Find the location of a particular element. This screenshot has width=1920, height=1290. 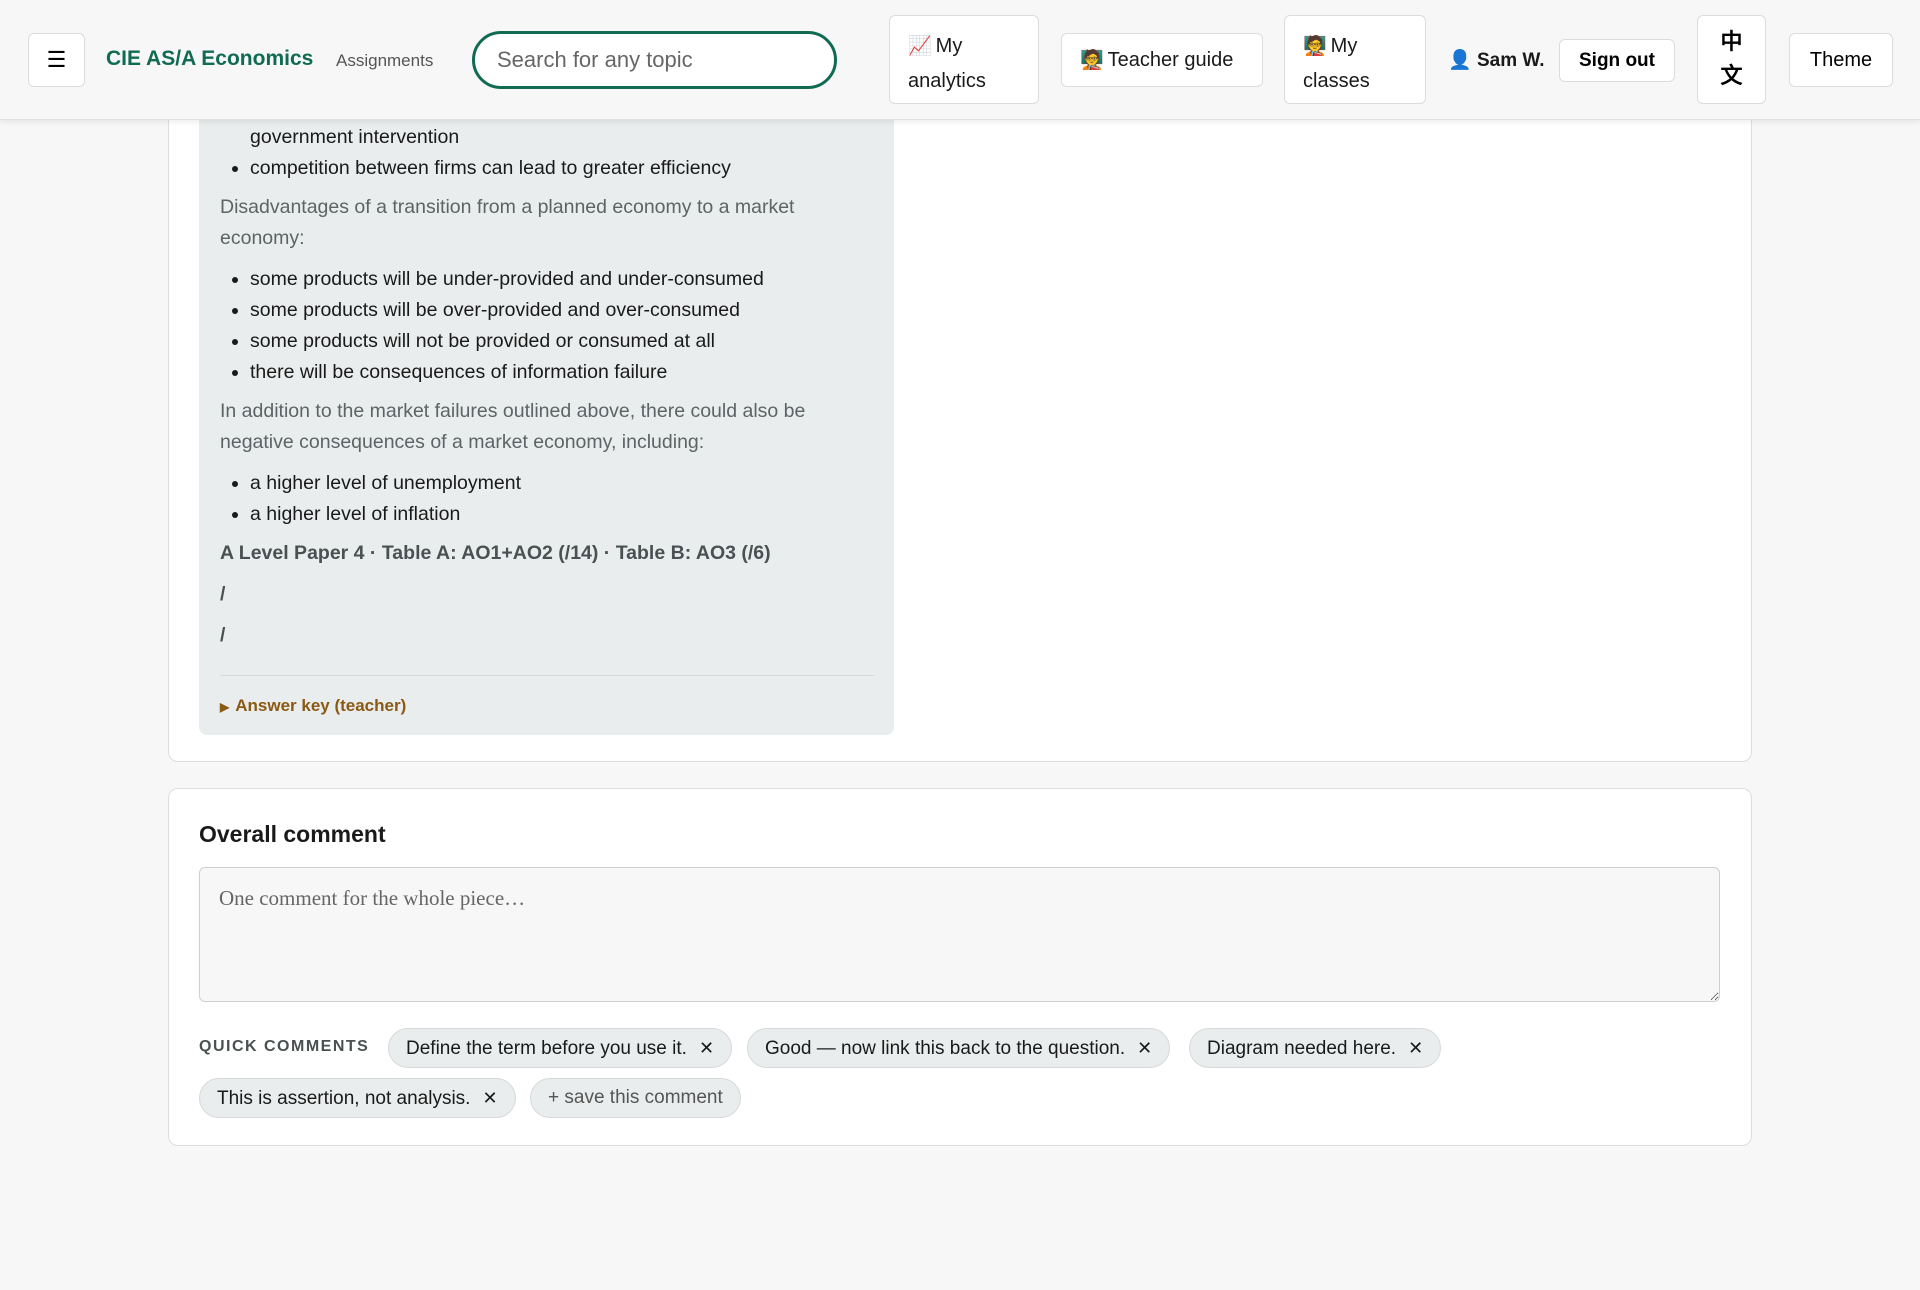

answer-key-toggle: ▶ Answer key (teacher) is located at coordinates (313, 706).